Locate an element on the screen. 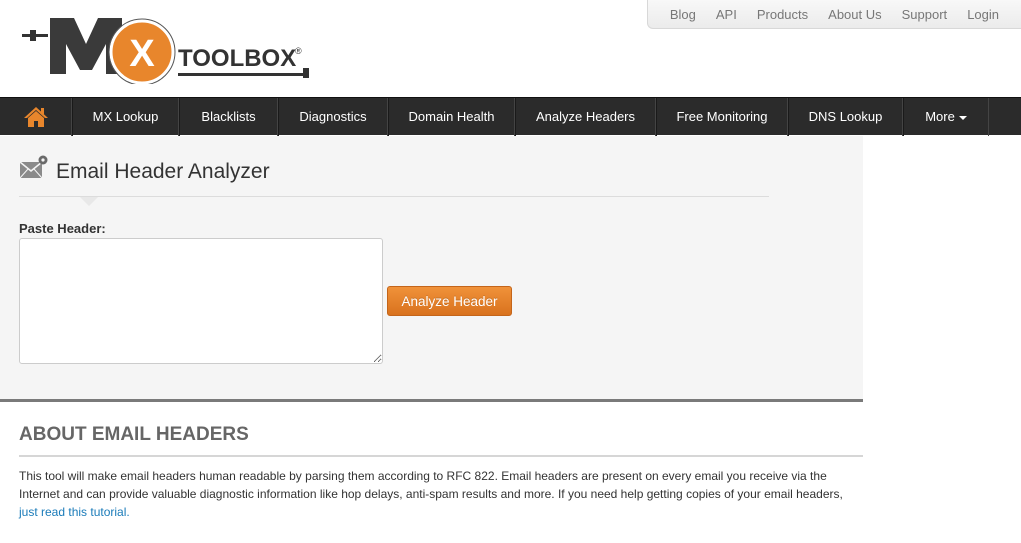 The width and height of the screenshot is (1021, 543). about-divider is located at coordinates (441, 456).